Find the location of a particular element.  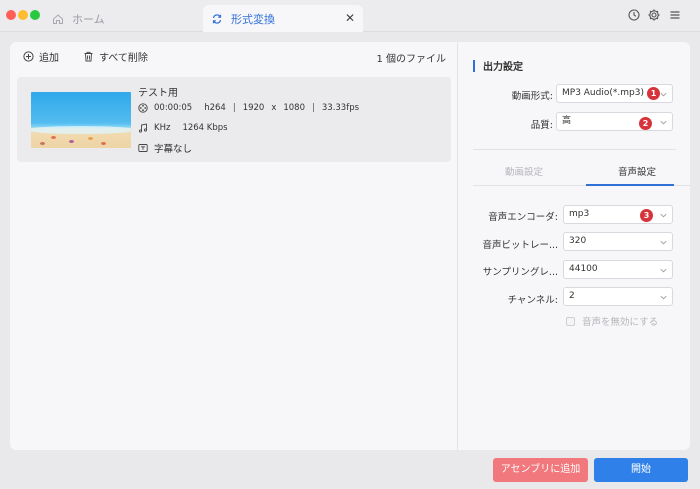

video-codec: h264 is located at coordinates (215, 108).